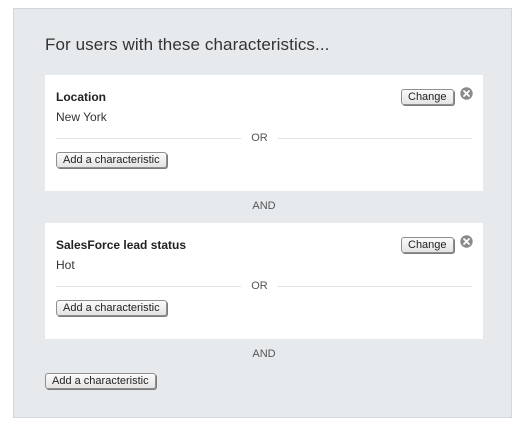 This screenshot has height=430, width=524. I want to click on condition-title: SalesForce lead status, so click(121, 245).